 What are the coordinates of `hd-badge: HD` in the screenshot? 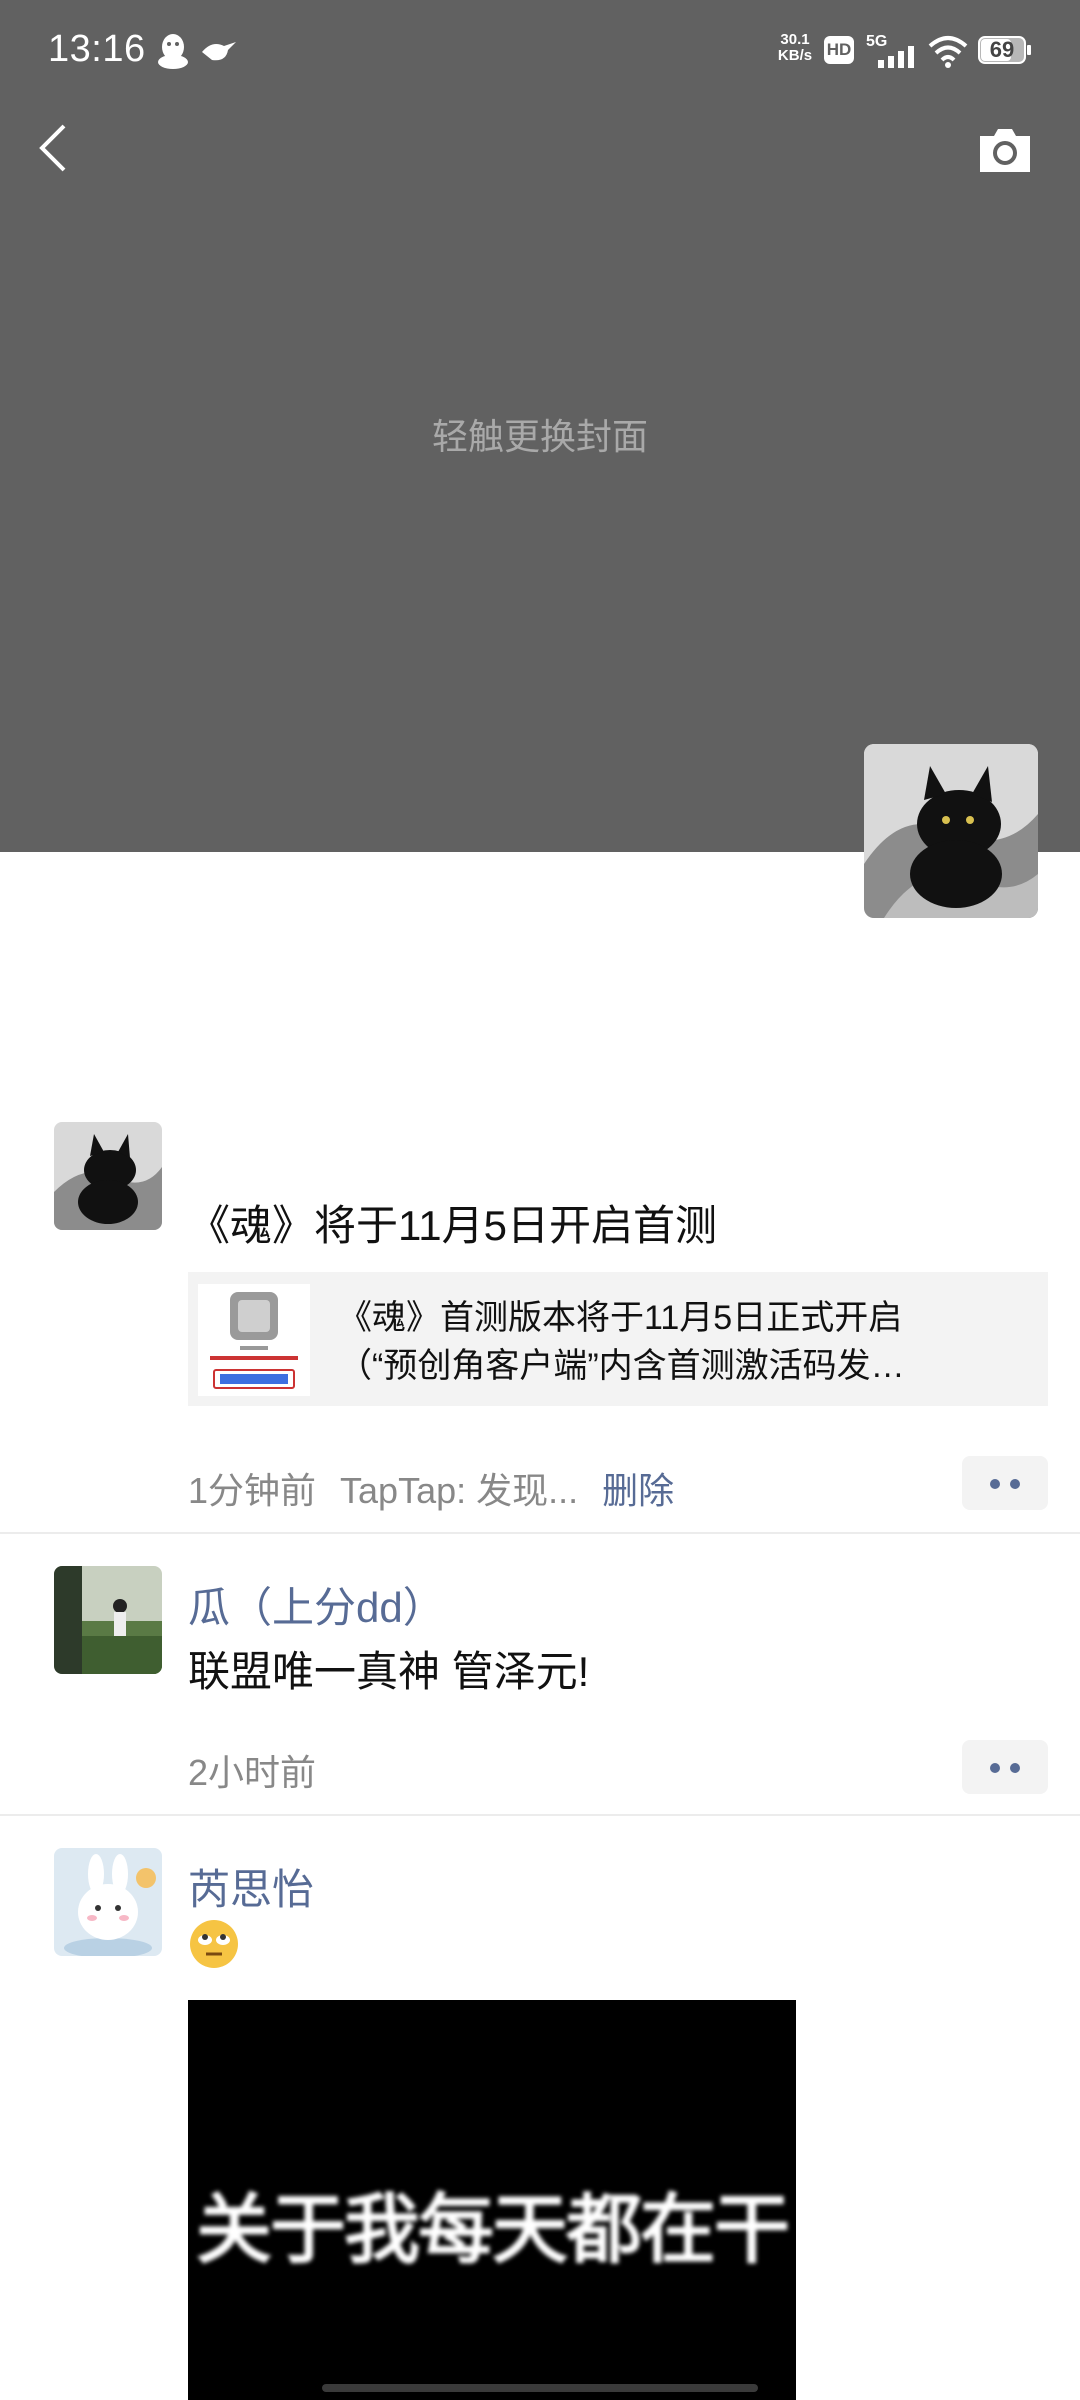 It's located at (839, 50).